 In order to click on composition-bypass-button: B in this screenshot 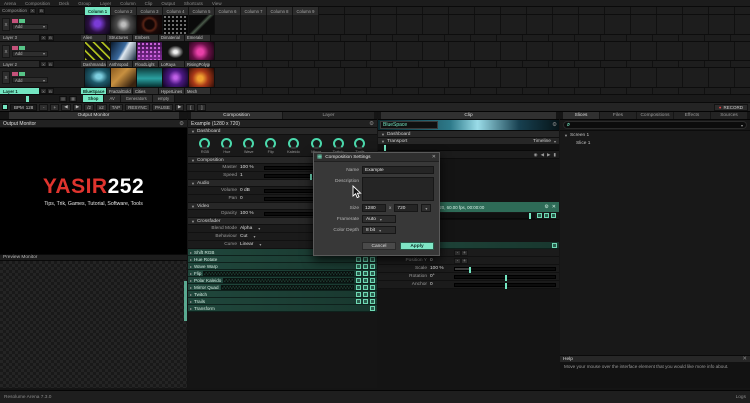, I will do `click(42, 10)`.